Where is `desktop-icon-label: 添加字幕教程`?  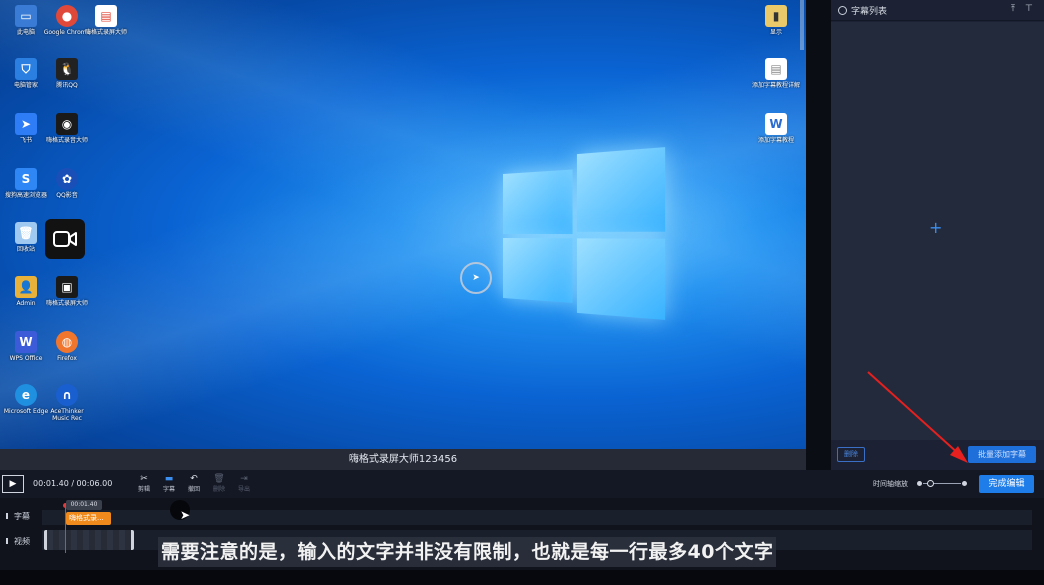
desktop-icon-label: 添加字幕教程 is located at coordinates (775, 140).